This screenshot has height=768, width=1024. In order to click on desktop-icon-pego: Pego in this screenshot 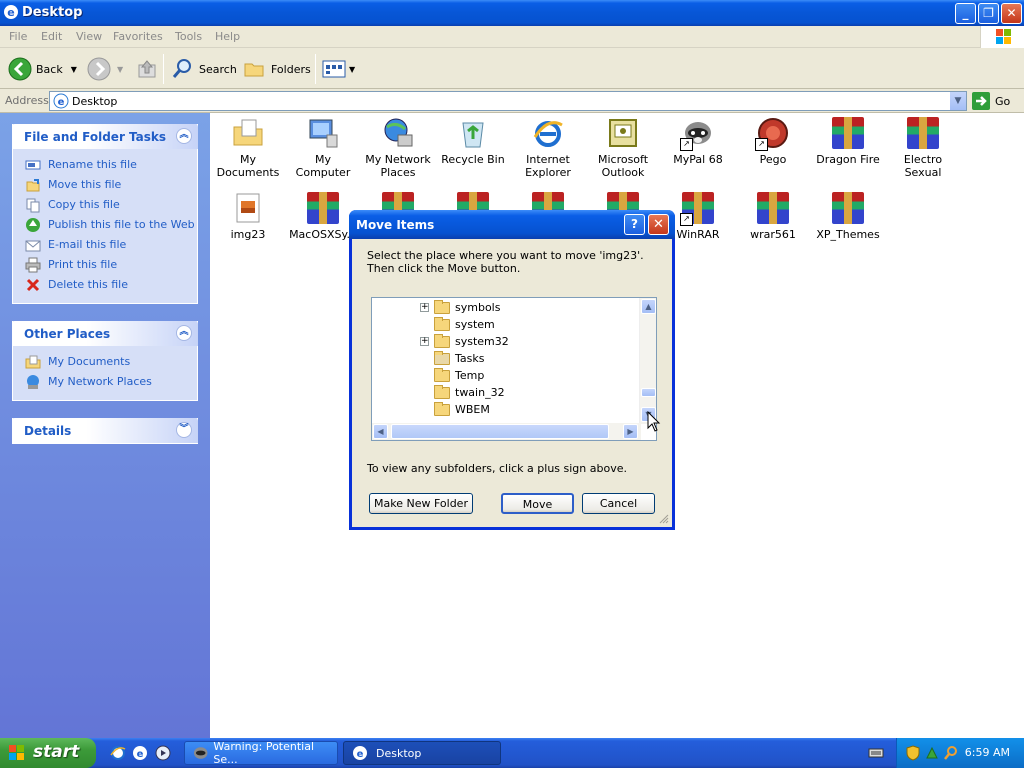, I will do `click(773, 141)`.